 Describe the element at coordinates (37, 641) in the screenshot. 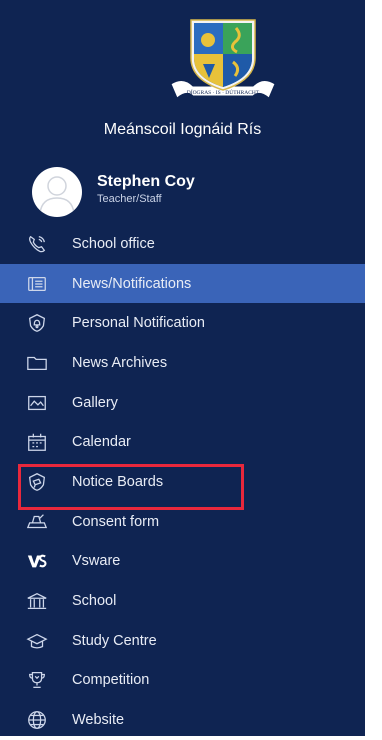

I see `graduation-cap-icon` at that location.